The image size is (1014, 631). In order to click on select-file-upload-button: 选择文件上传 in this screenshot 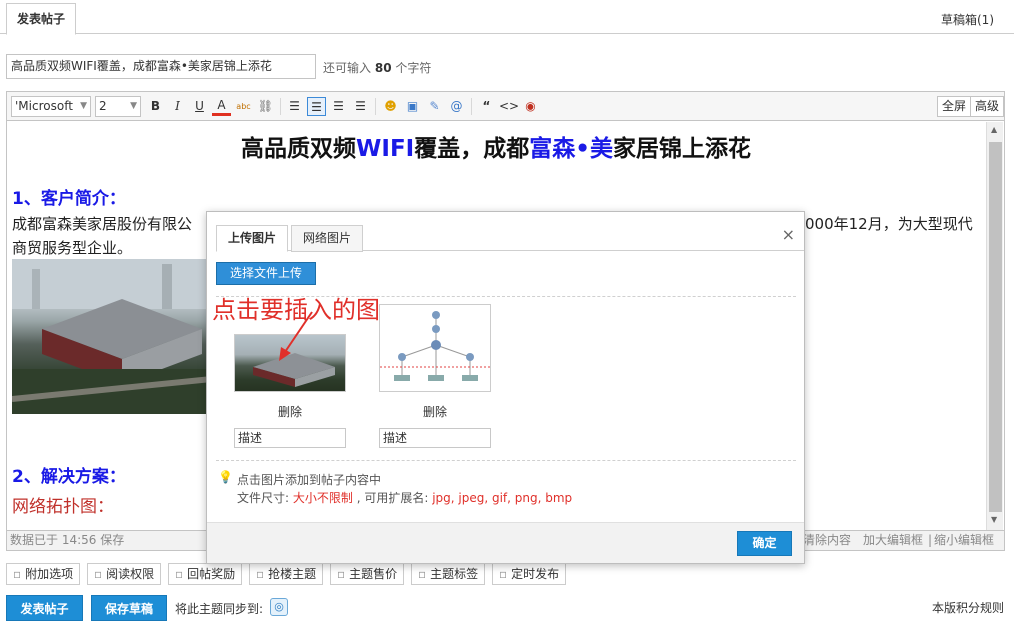, I will do `click(266, 273)`.